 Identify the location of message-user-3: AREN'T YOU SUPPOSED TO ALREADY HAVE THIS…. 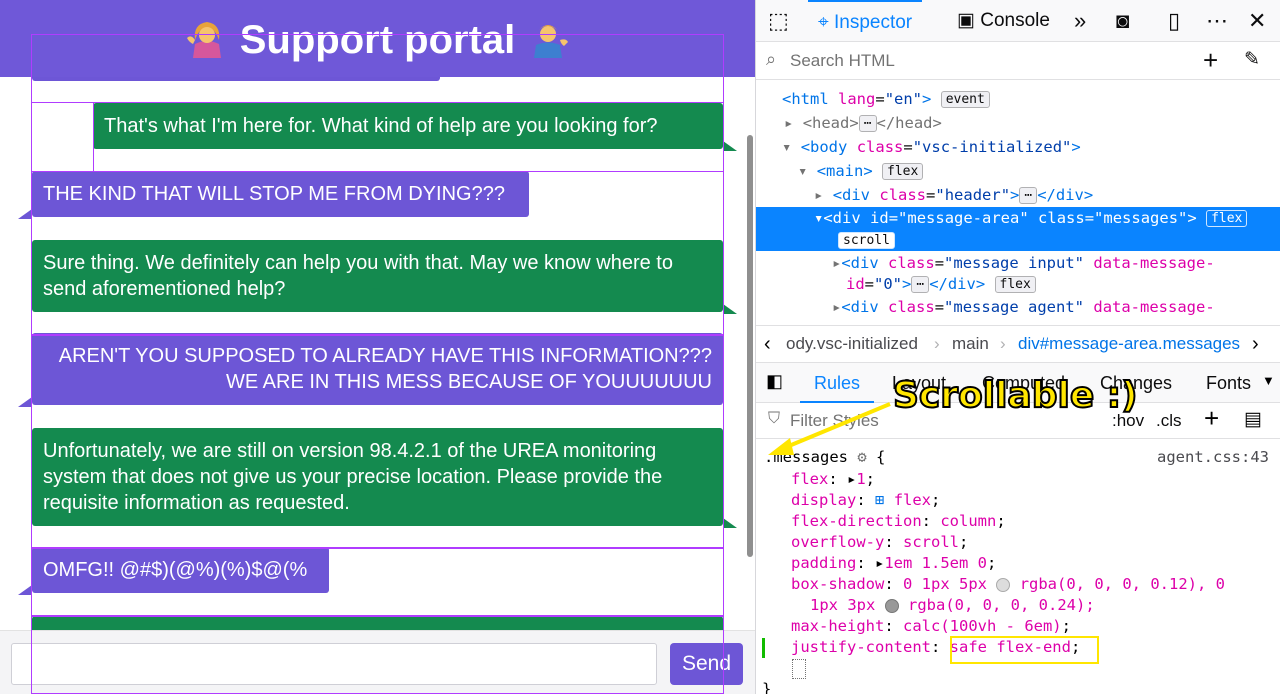
(370, 370).